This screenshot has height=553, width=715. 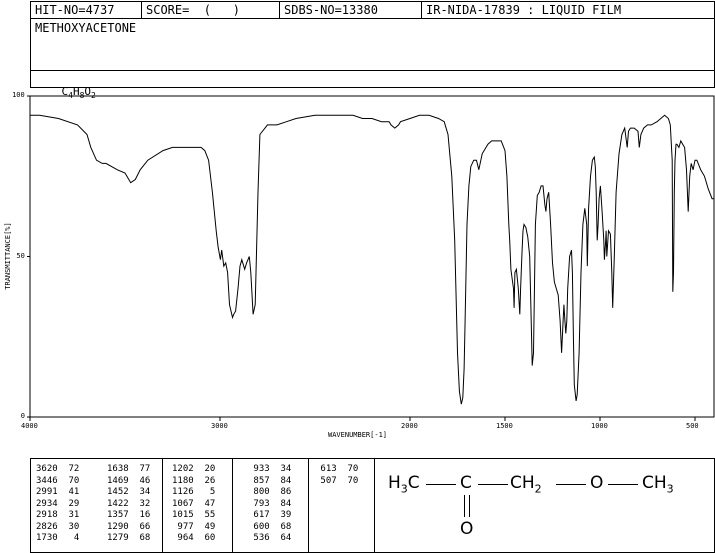 I want to click on peak-entry: 1067 47, so click(x=194, y=503).